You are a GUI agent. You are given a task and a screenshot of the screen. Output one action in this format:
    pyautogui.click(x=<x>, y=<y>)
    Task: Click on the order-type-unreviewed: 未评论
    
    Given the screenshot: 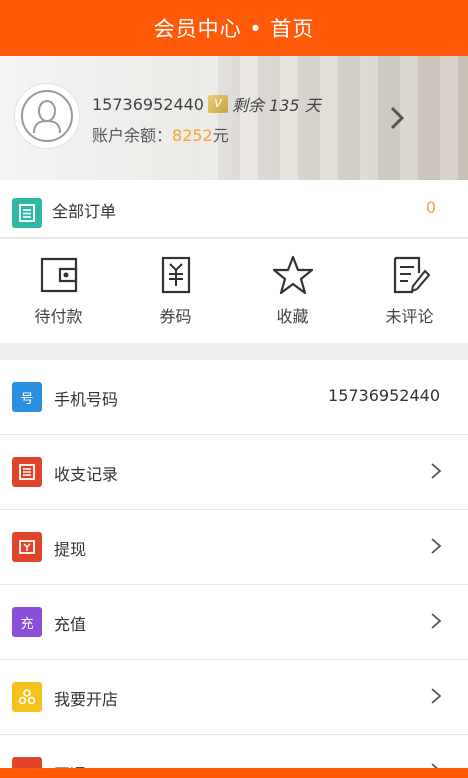 What is the action you would take?
    pyautogui.click(x=409, y=291)
    